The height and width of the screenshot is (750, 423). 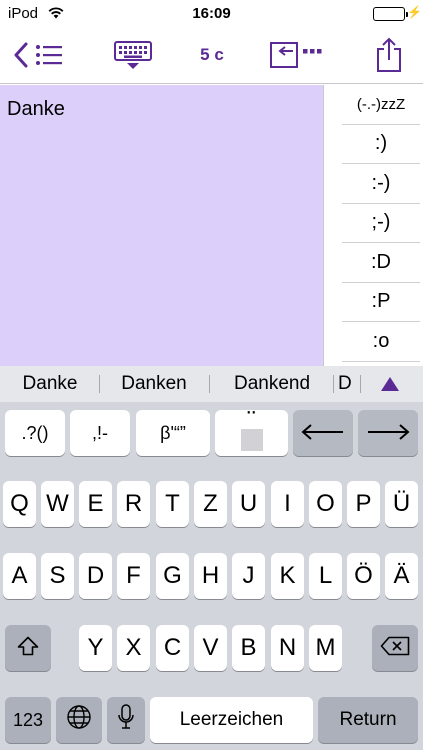 I want to click on key-c: C, so click(x=172, y=648).